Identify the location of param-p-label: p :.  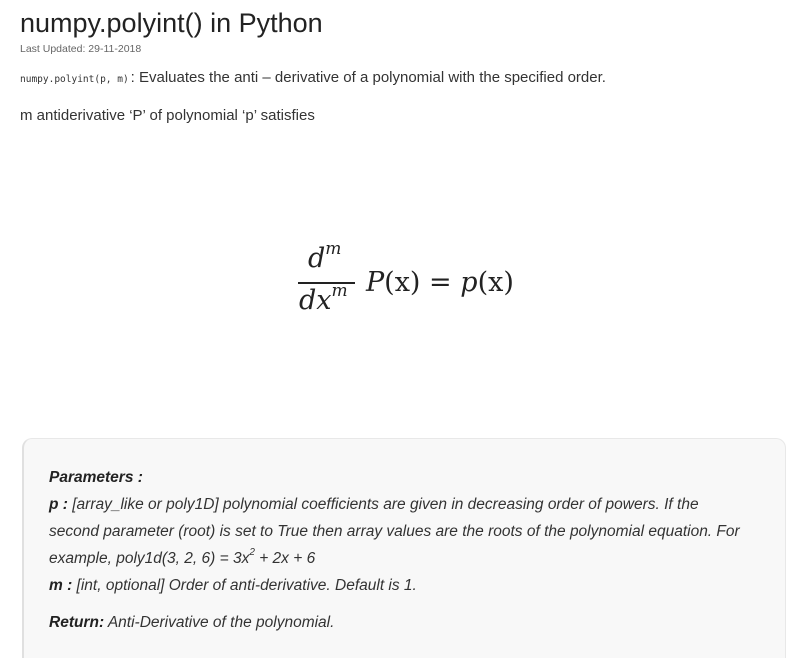
(58, 504).